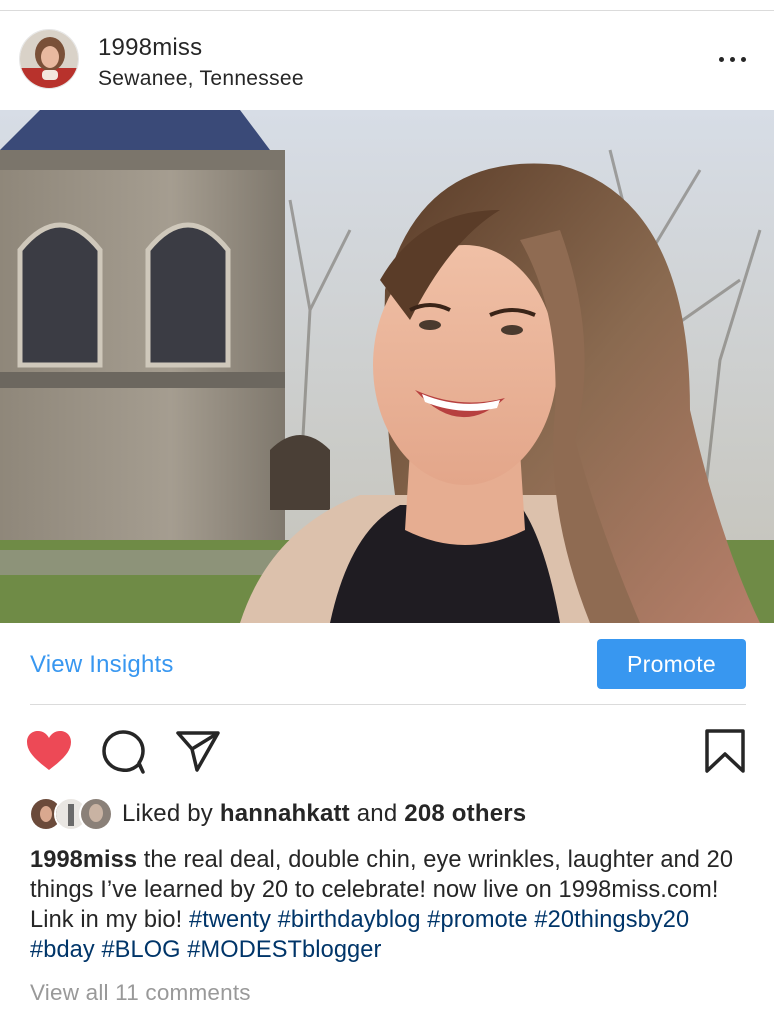 This screenshot has height=1024, width=774. Describe the element at coordinates (171, 813) in the screenshot. I see `likes-prefix: Liked by` at that location.